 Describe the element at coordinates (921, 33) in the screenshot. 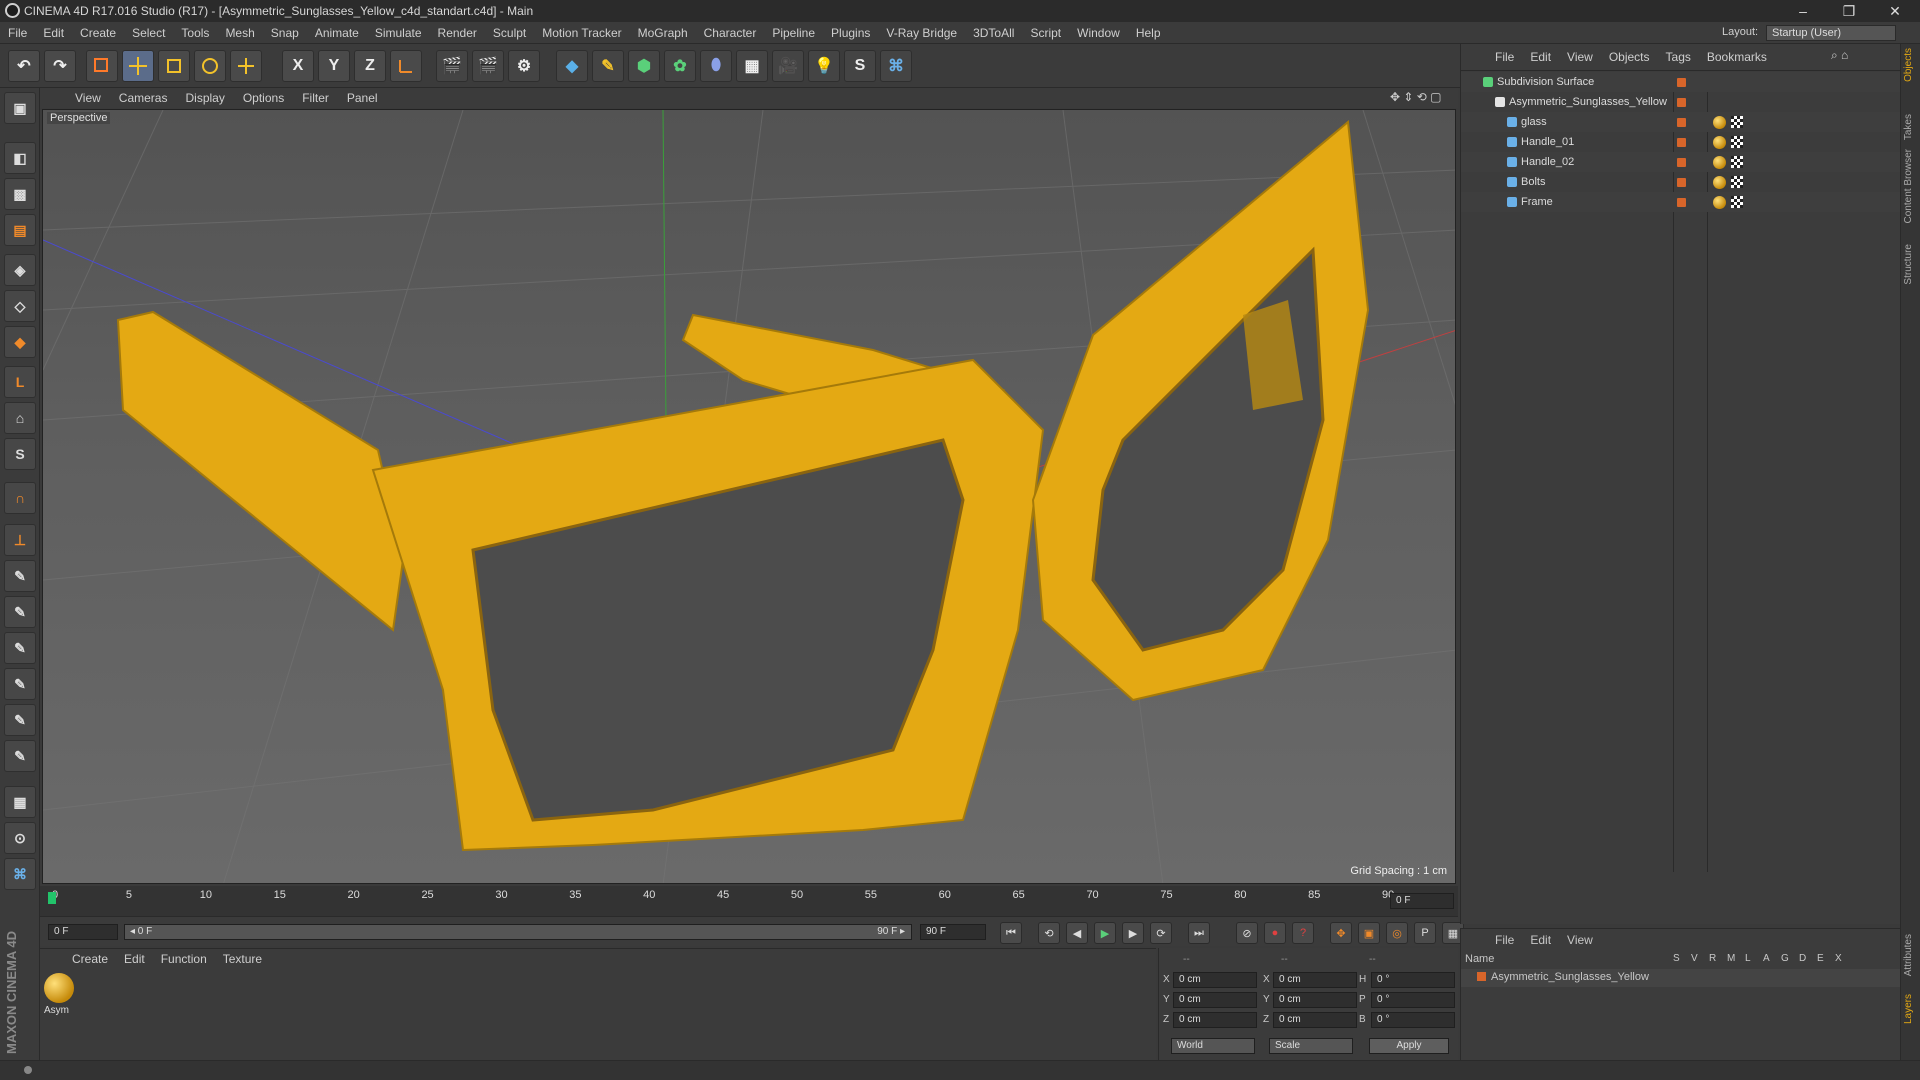

I see `menu-vray-bridge: V-Ray Bridge` at that location.